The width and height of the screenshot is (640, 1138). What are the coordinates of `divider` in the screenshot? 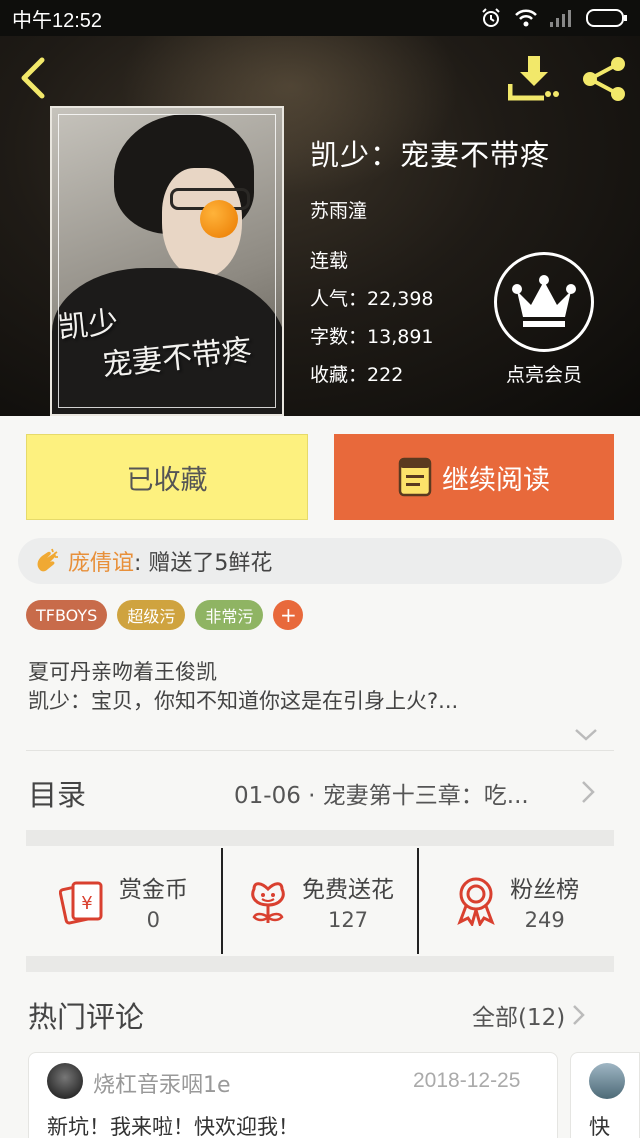 It's located at (320, 750).